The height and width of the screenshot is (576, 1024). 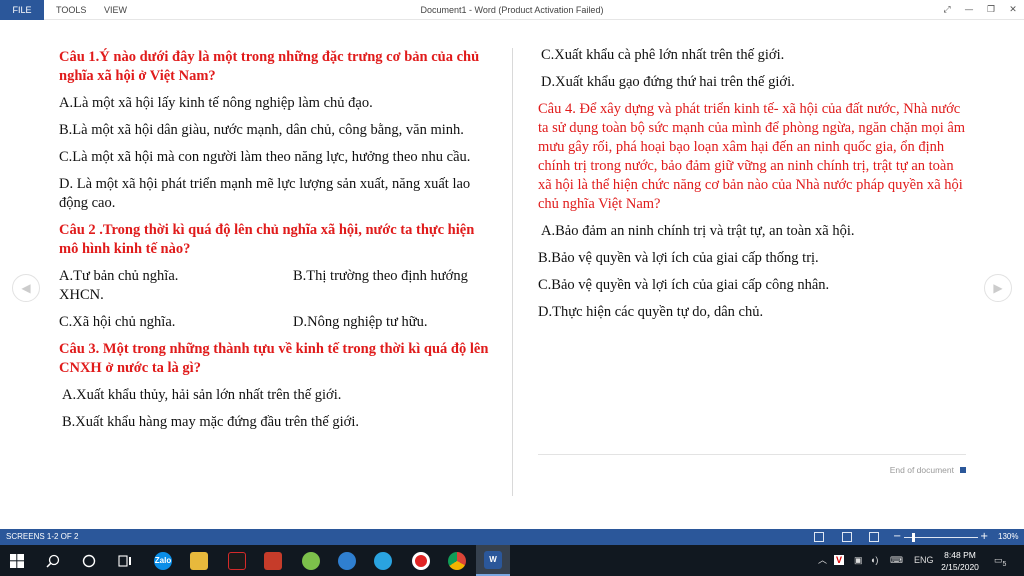 I want to click on cortana-icon, so click(x=89, y=560).